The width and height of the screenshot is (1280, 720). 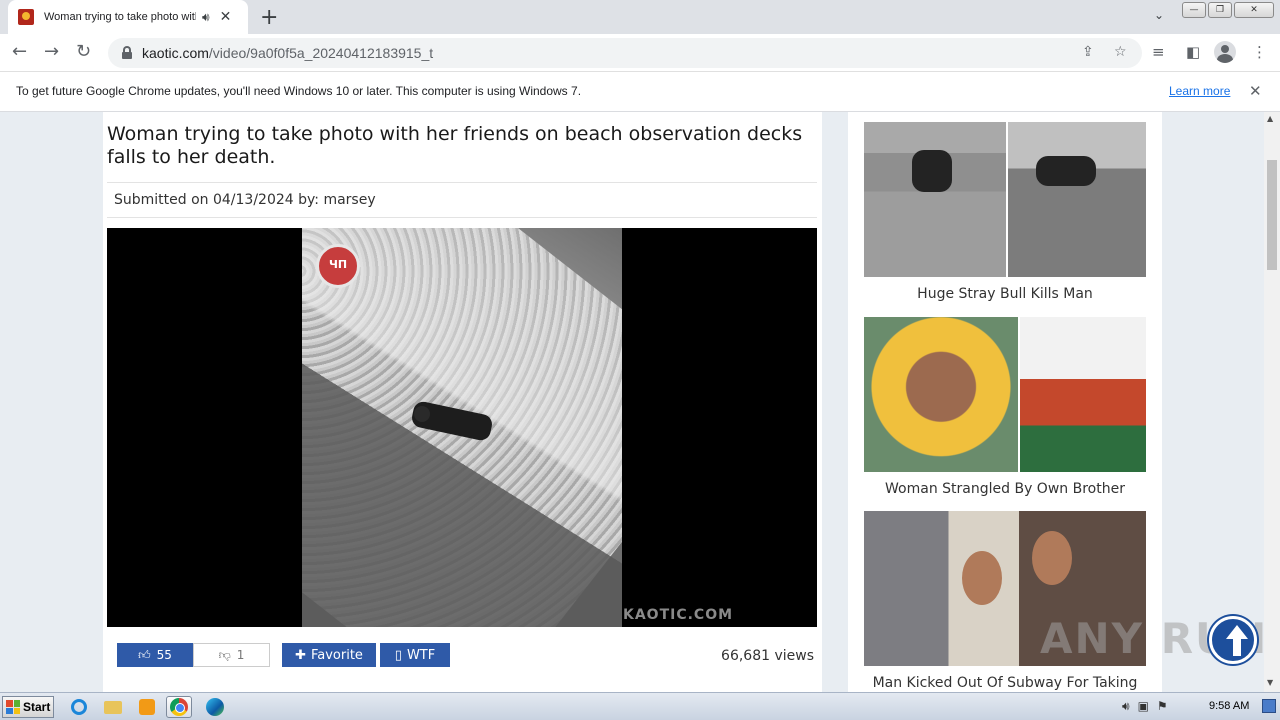 What do you see at coordinates (164, 655) in the screenshot?
I see `like-count: 55` at bounding box center [164, 655].